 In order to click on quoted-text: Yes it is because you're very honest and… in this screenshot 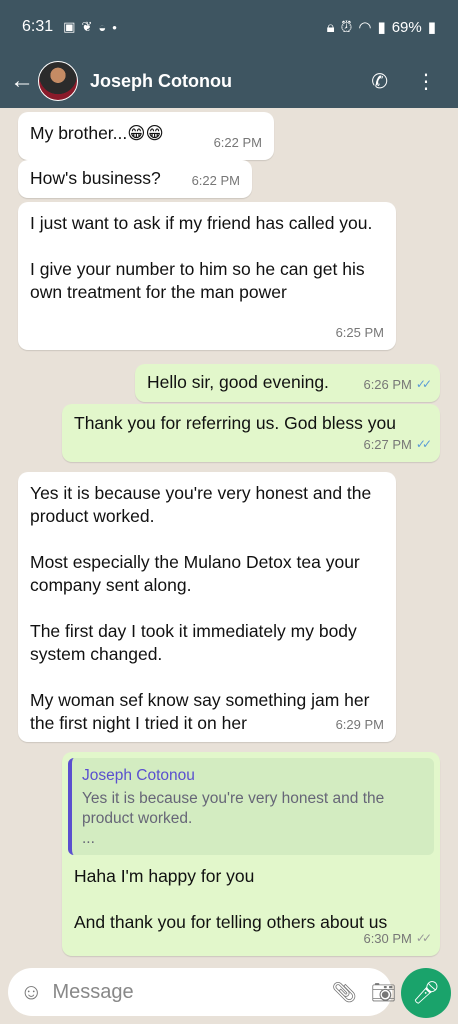, I will do `click(233, 818)`.